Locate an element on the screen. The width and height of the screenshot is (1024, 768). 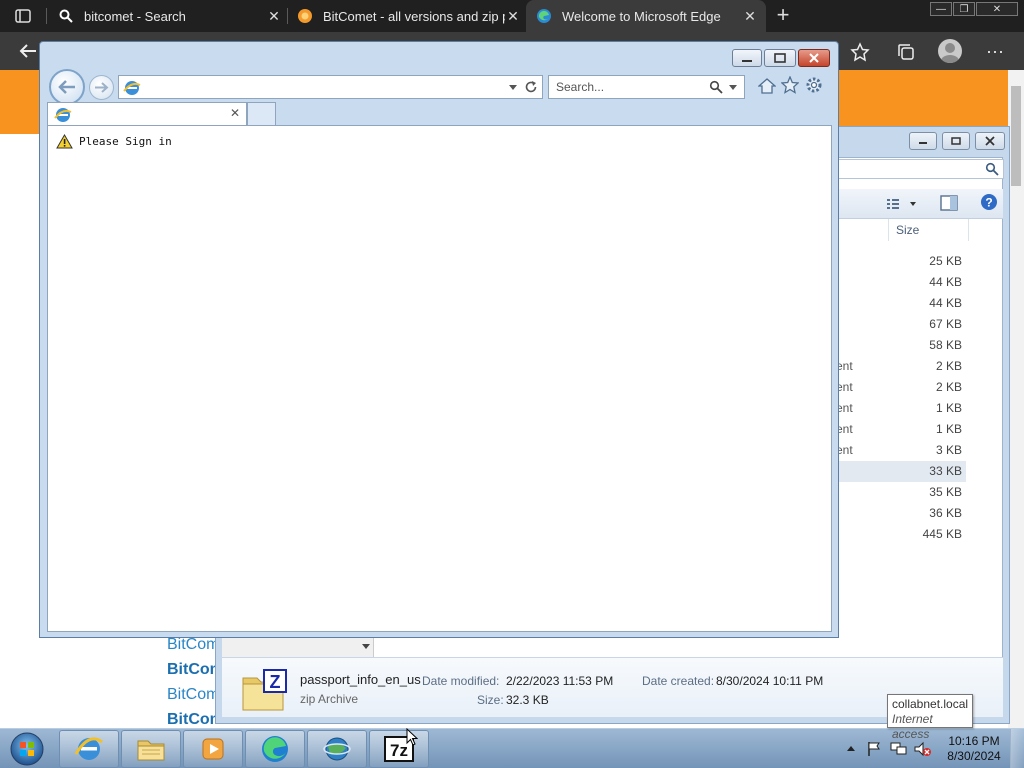
file-size: 3 KB is located at coordinates (948, 450).